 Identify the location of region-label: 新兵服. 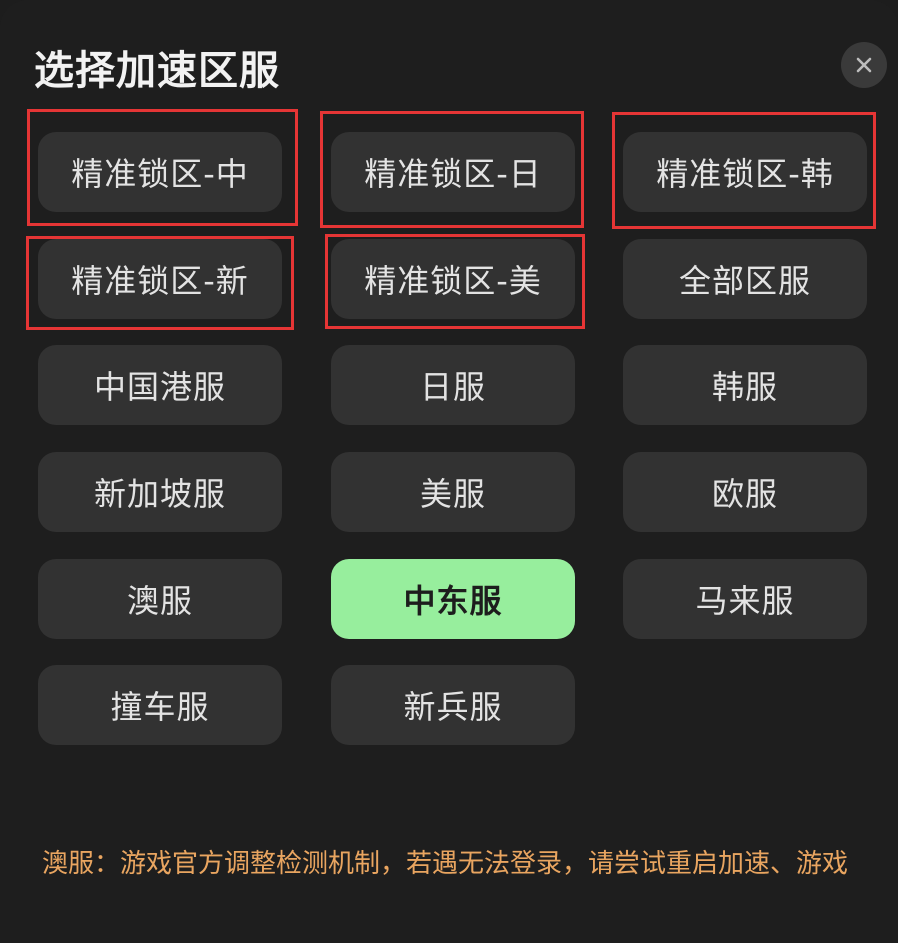
(453, 707).